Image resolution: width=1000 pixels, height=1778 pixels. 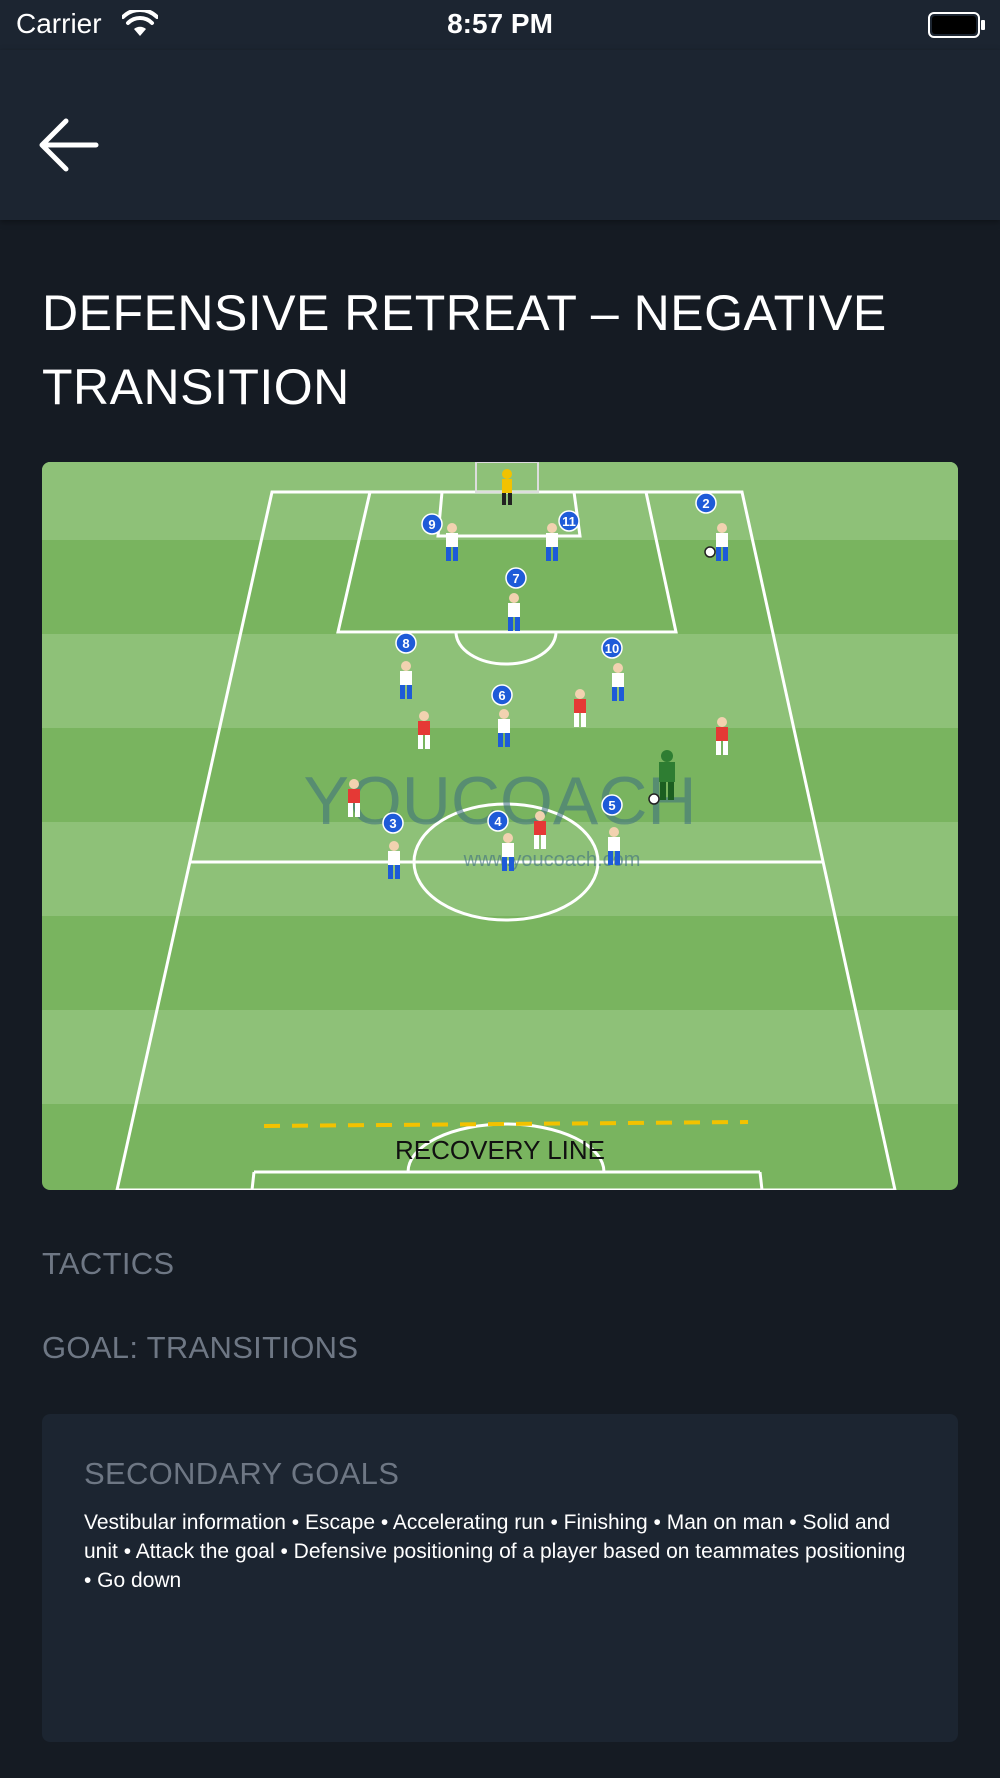 What do you see at coordinates (464, 350) in the screenshot?
I see `page-title: DEFENSIVE RETREAT – NEGATIVE TRANSITION` at bounding box center [464, 350].